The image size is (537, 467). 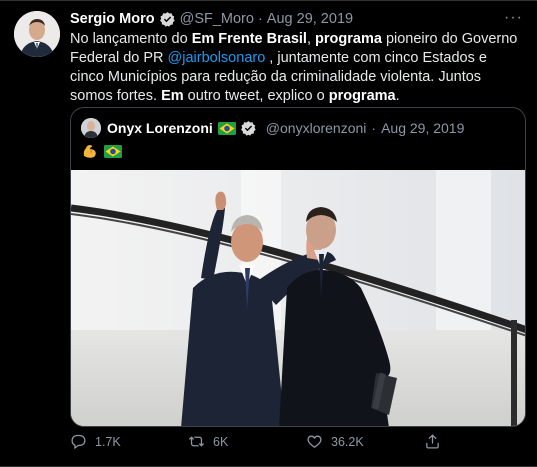 I want to click on retweet-button: 6K, so click(x=247, y=441).